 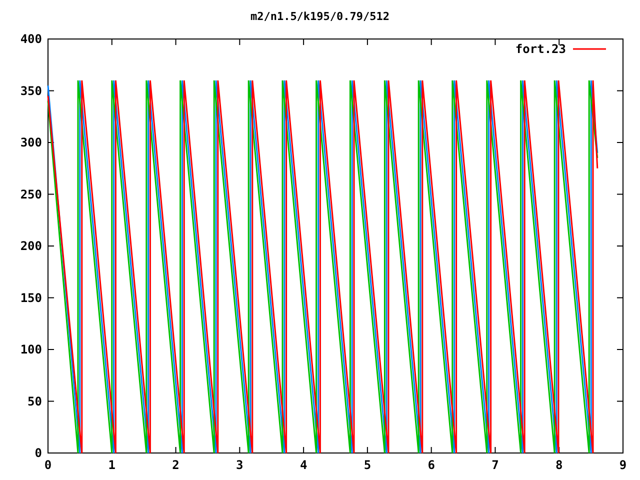 I want to click on x-tick-label: 3, so click(x=240, y=465).